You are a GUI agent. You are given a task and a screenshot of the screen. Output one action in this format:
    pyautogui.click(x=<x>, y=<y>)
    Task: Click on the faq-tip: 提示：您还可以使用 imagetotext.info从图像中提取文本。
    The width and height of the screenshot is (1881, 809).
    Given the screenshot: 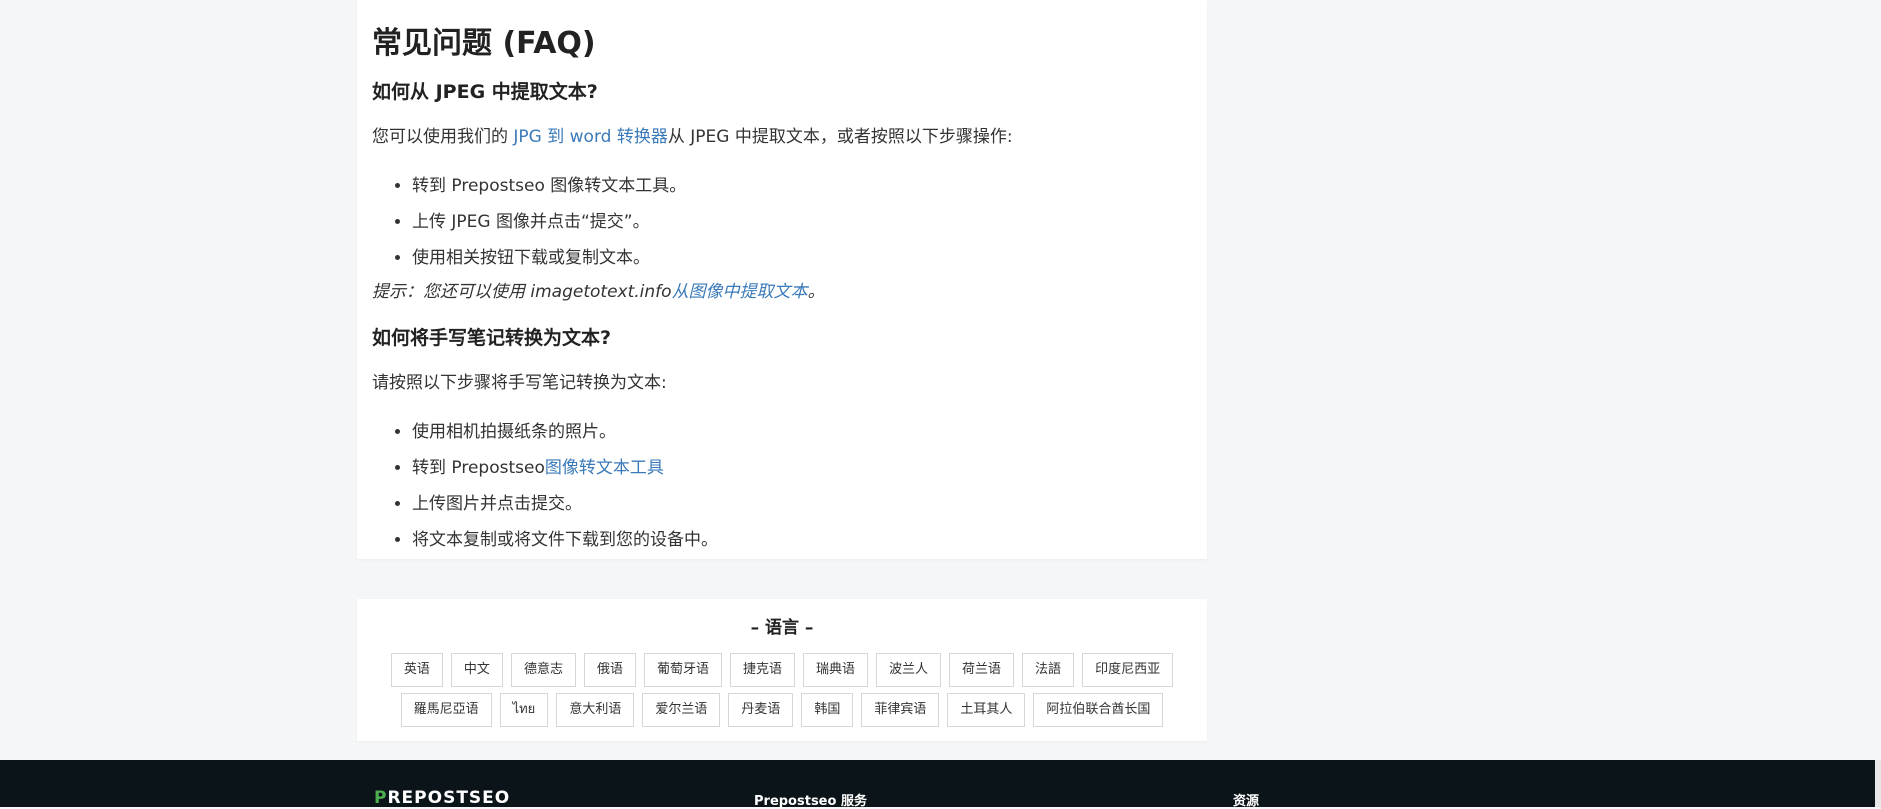 What is the action you would take?
    pyautogui.click(x=598, y=292)
    